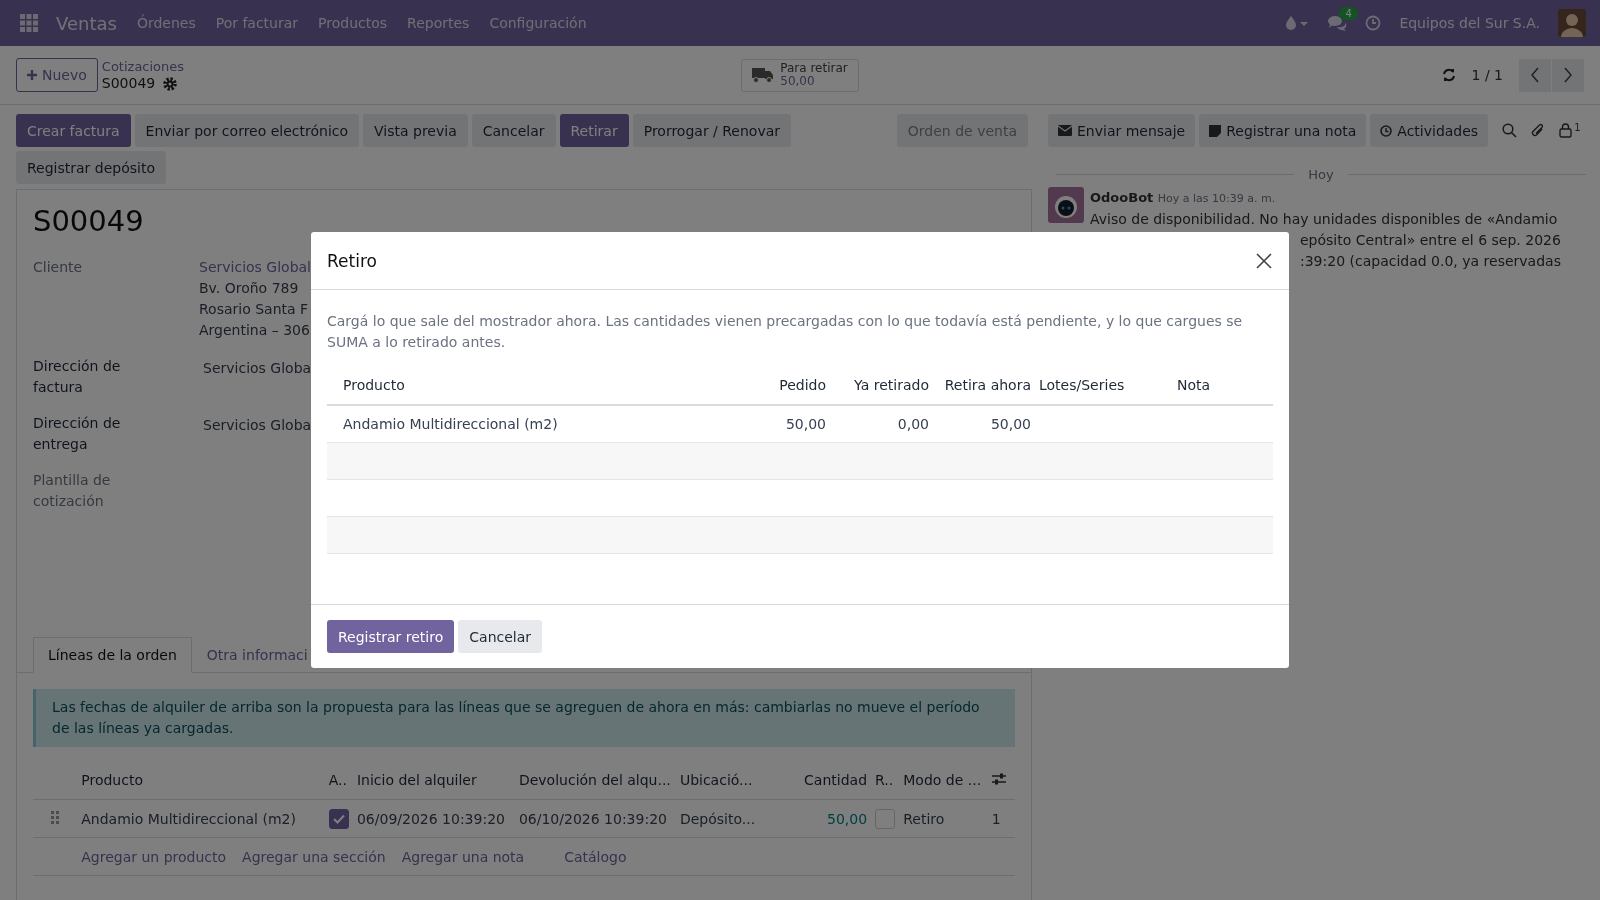 This screenshot has width=1600, height=900. What do you see at coordinates (828, 780) in the screenshot?
I see `column-header: Cantidad` at bounding box center [828, 780].